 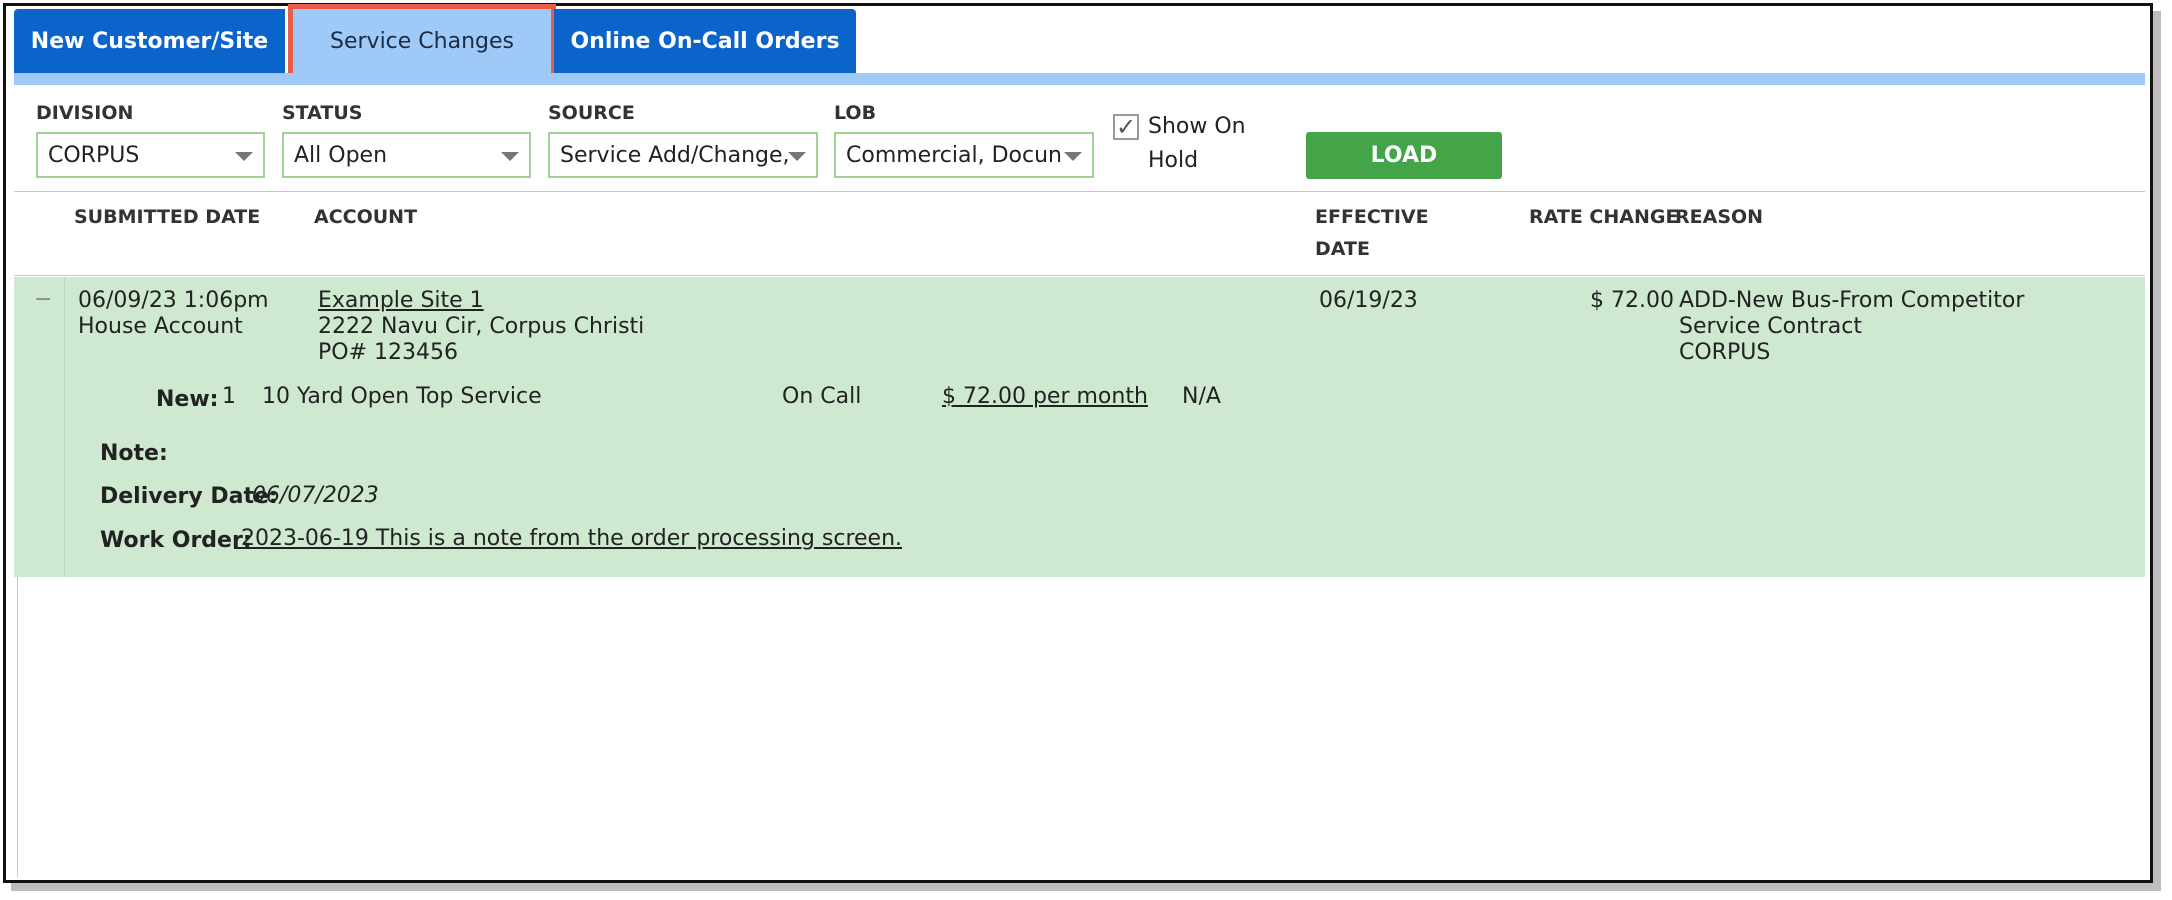 I want to click on house-account: House Account, so click(x=160, y=326).